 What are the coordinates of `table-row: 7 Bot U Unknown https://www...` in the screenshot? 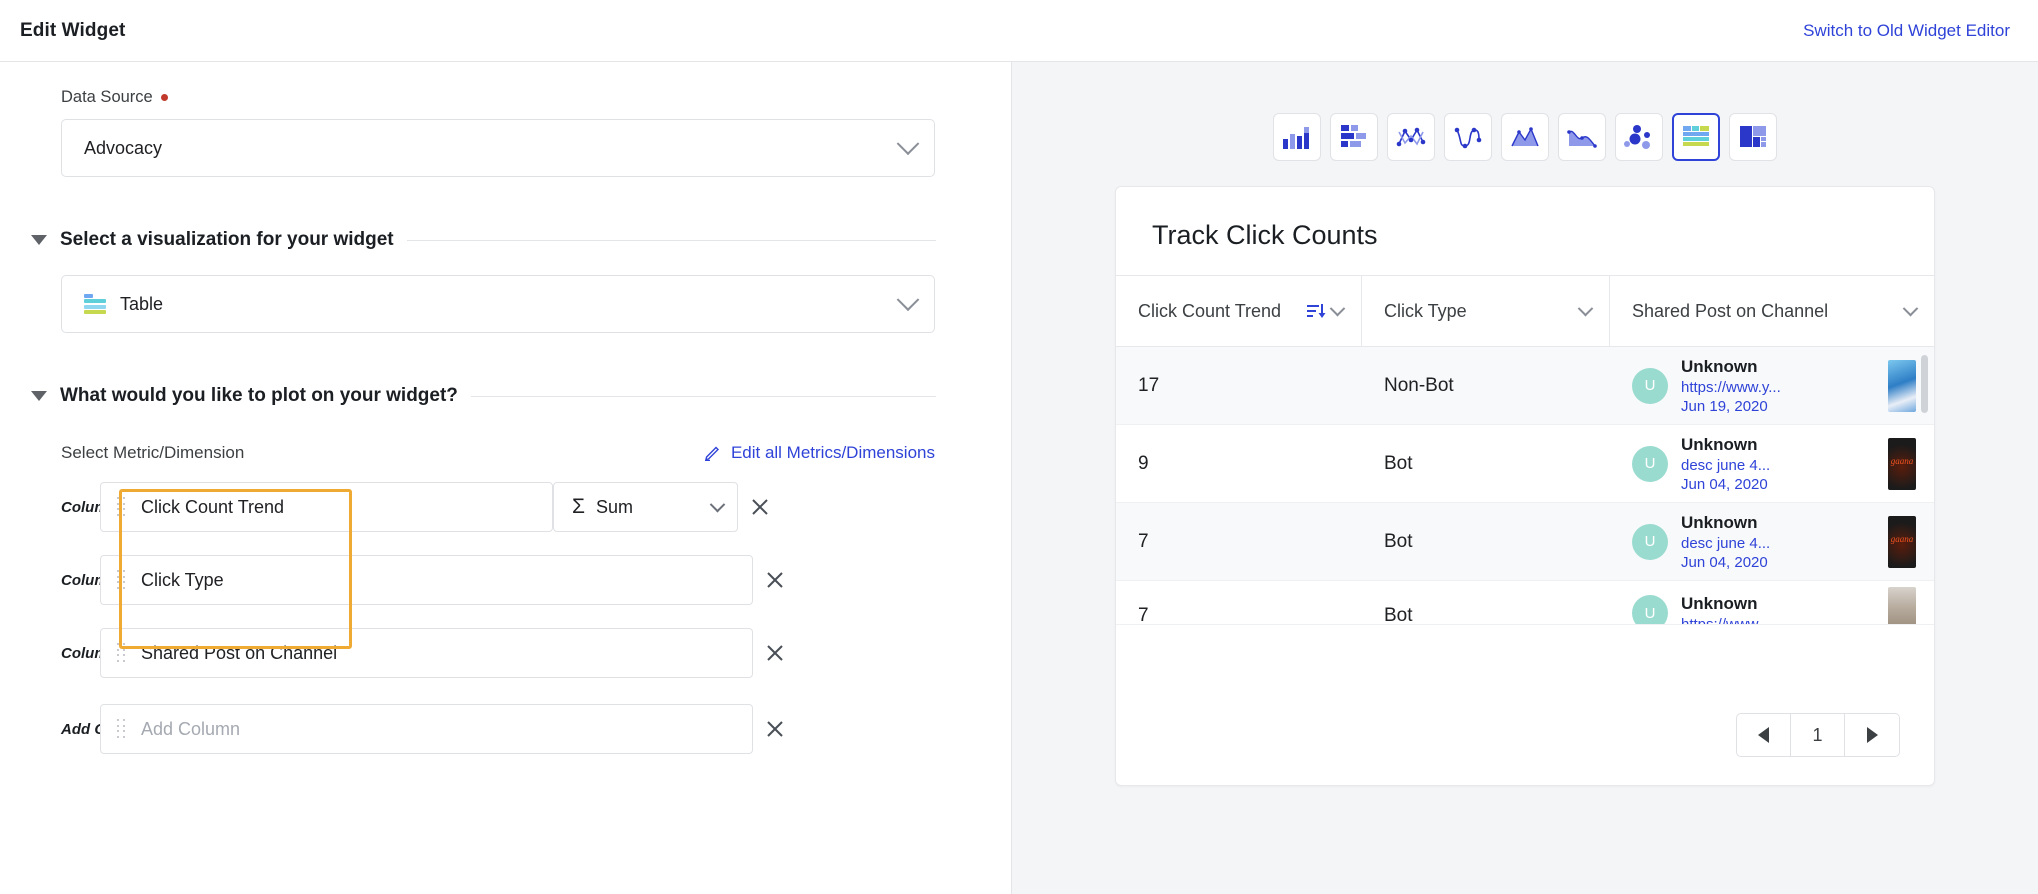 It's located at (1525, 603).